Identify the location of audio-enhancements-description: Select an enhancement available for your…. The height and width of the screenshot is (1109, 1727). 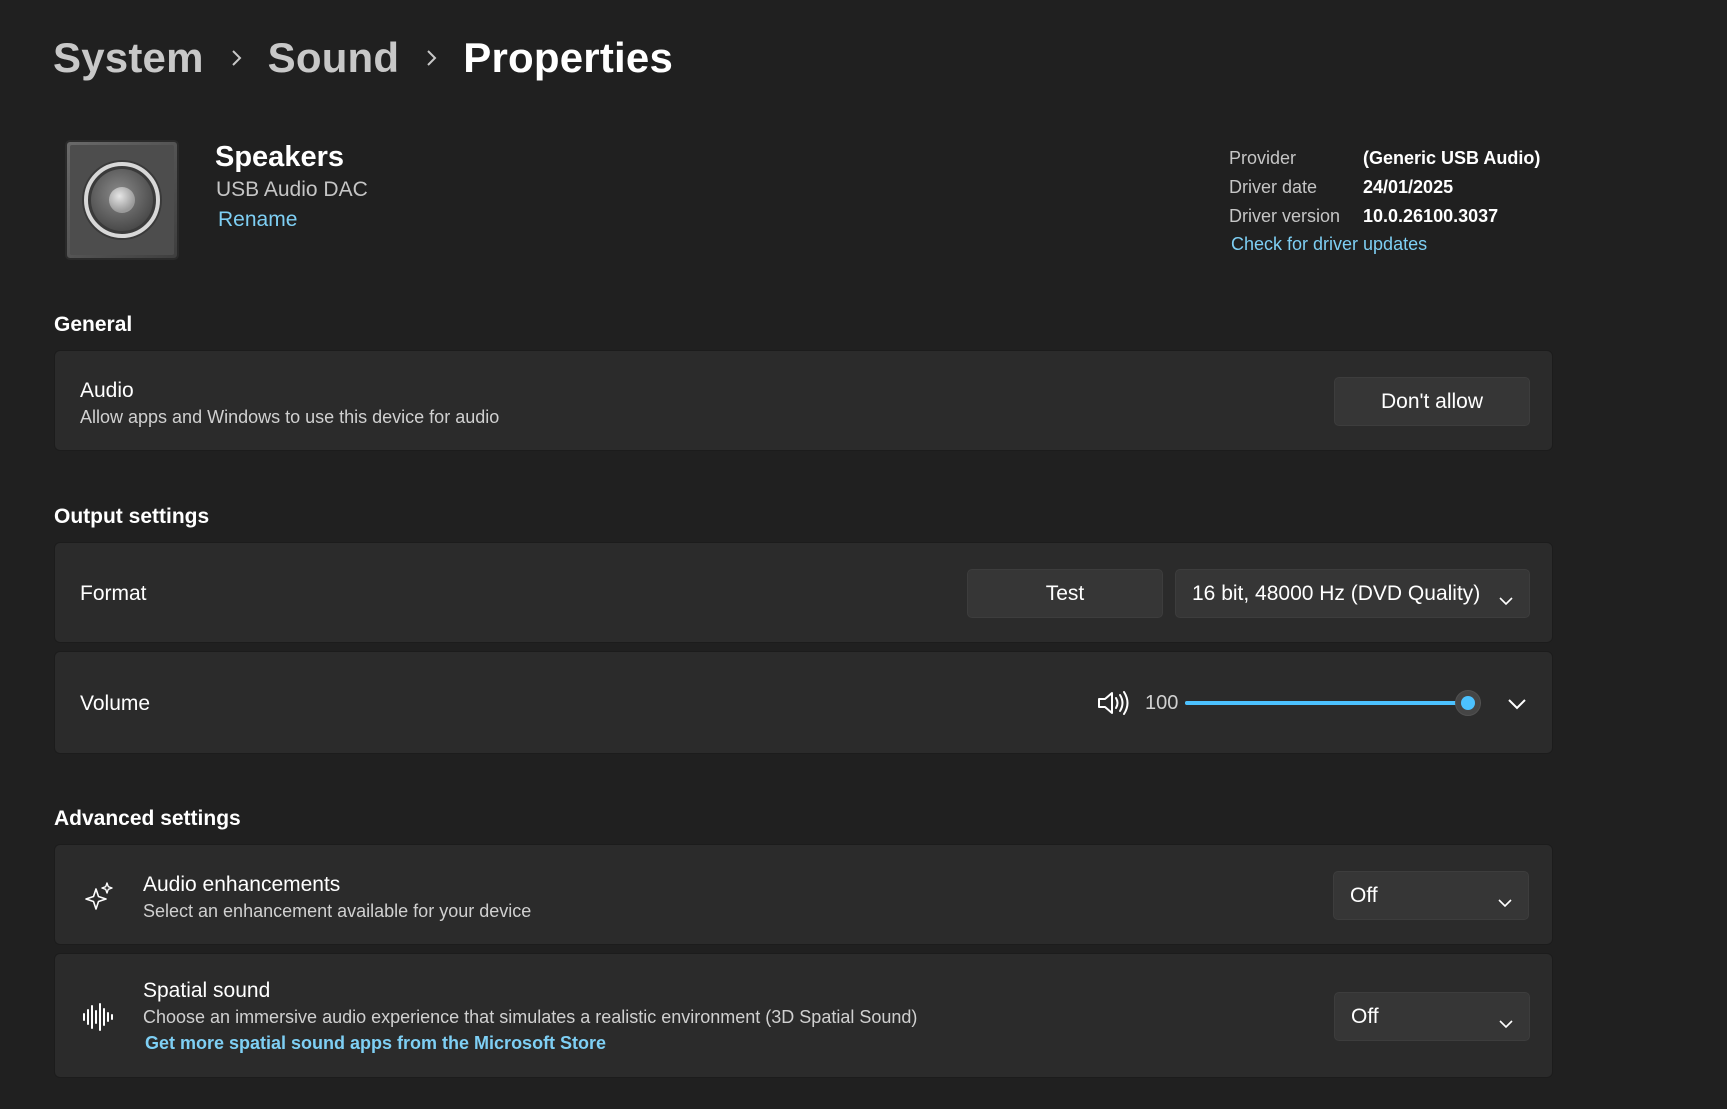
(337, 911).